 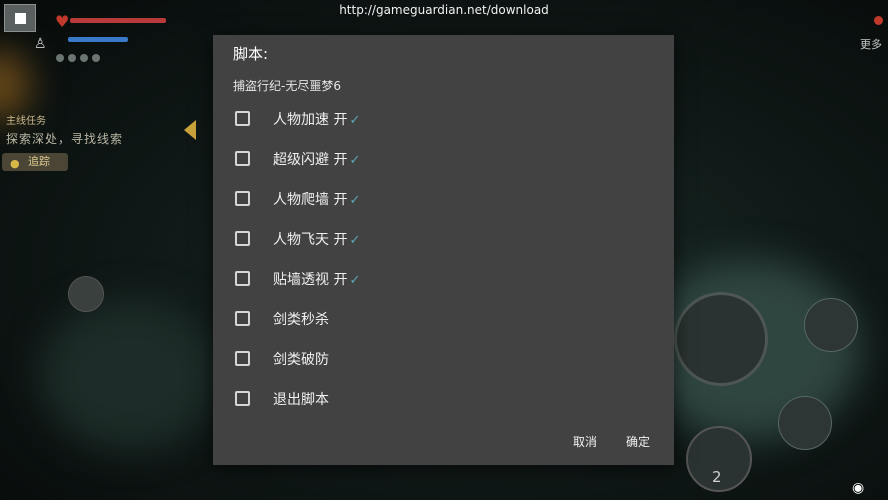 I want to click on dialog-subtitle: 捕盗行纪-无尽噩梦6, so click(x=287, y=86).